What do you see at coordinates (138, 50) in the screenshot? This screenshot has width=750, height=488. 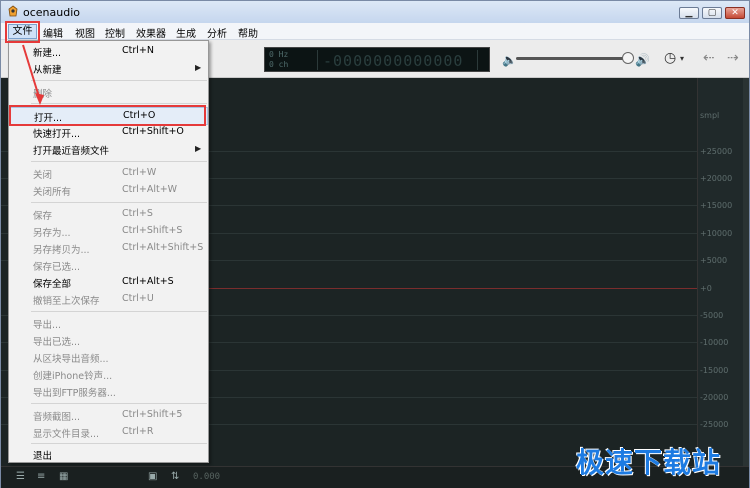 I see `menu-item-shortcut: Ctrl+N` at bounding box center [138, 50].